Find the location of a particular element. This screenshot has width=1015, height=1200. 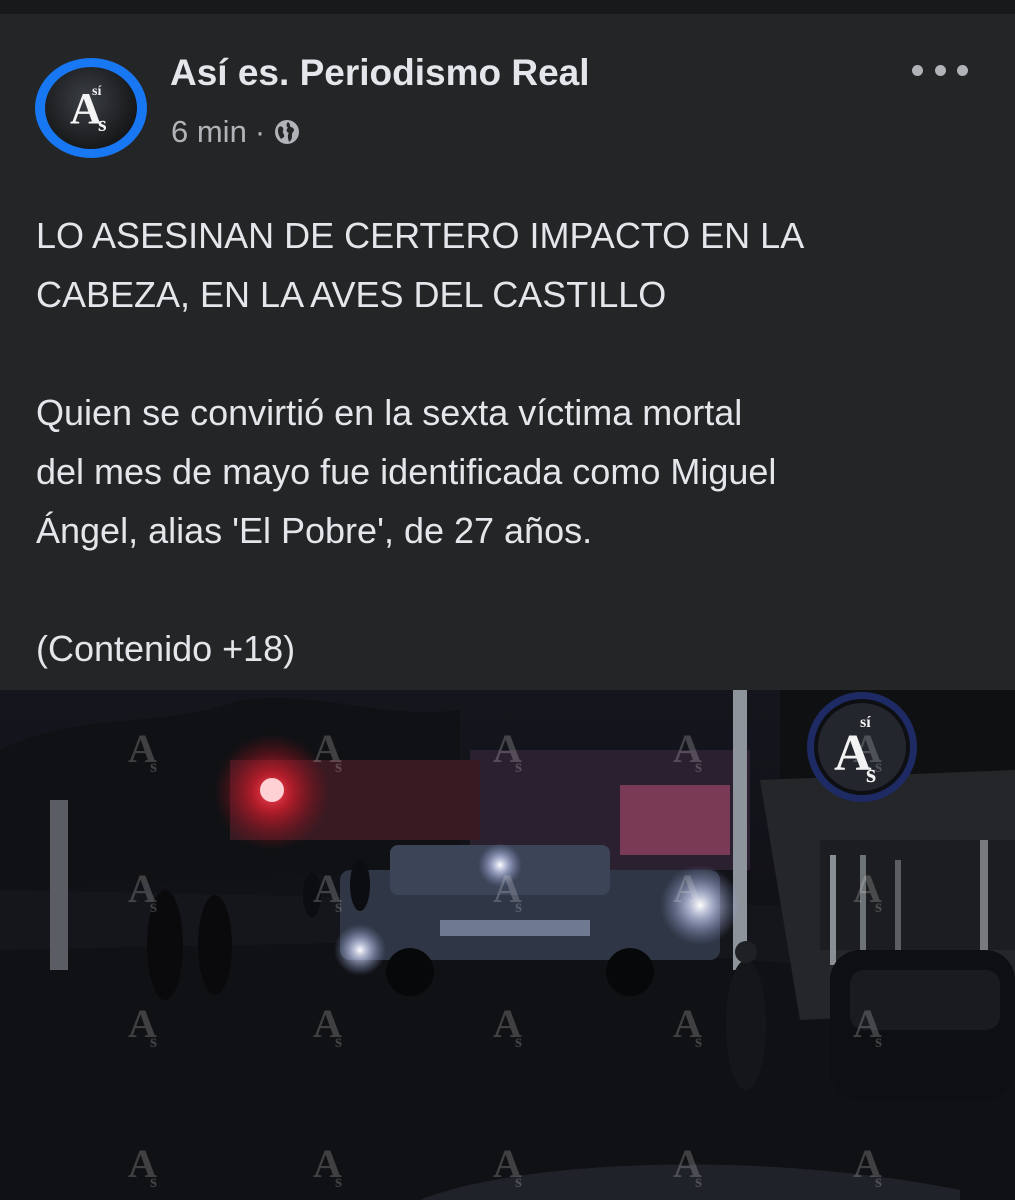

post-meta: 6 min · is located at coordinates (236, 132).